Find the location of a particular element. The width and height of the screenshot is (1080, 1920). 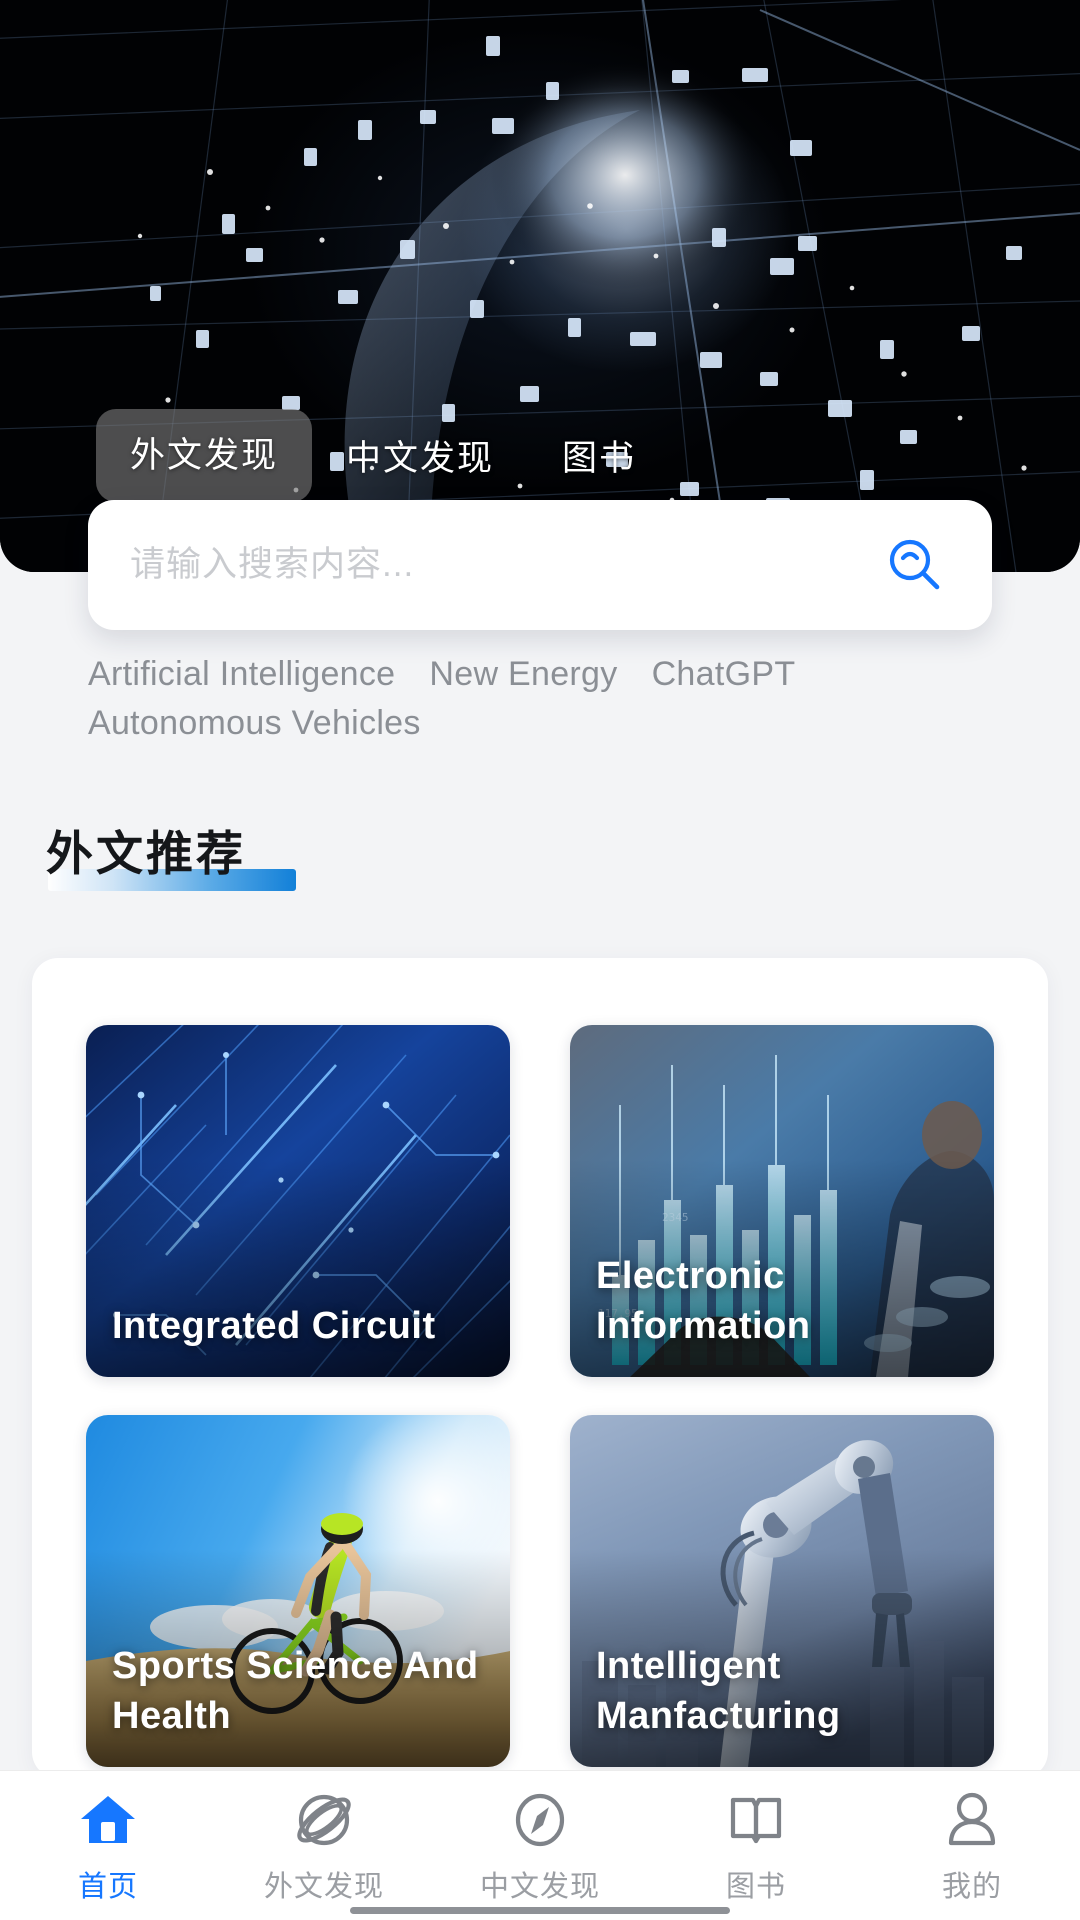

discover-tabs: 外文发现 中文发现 图书 is located at coordinates (540, 455).